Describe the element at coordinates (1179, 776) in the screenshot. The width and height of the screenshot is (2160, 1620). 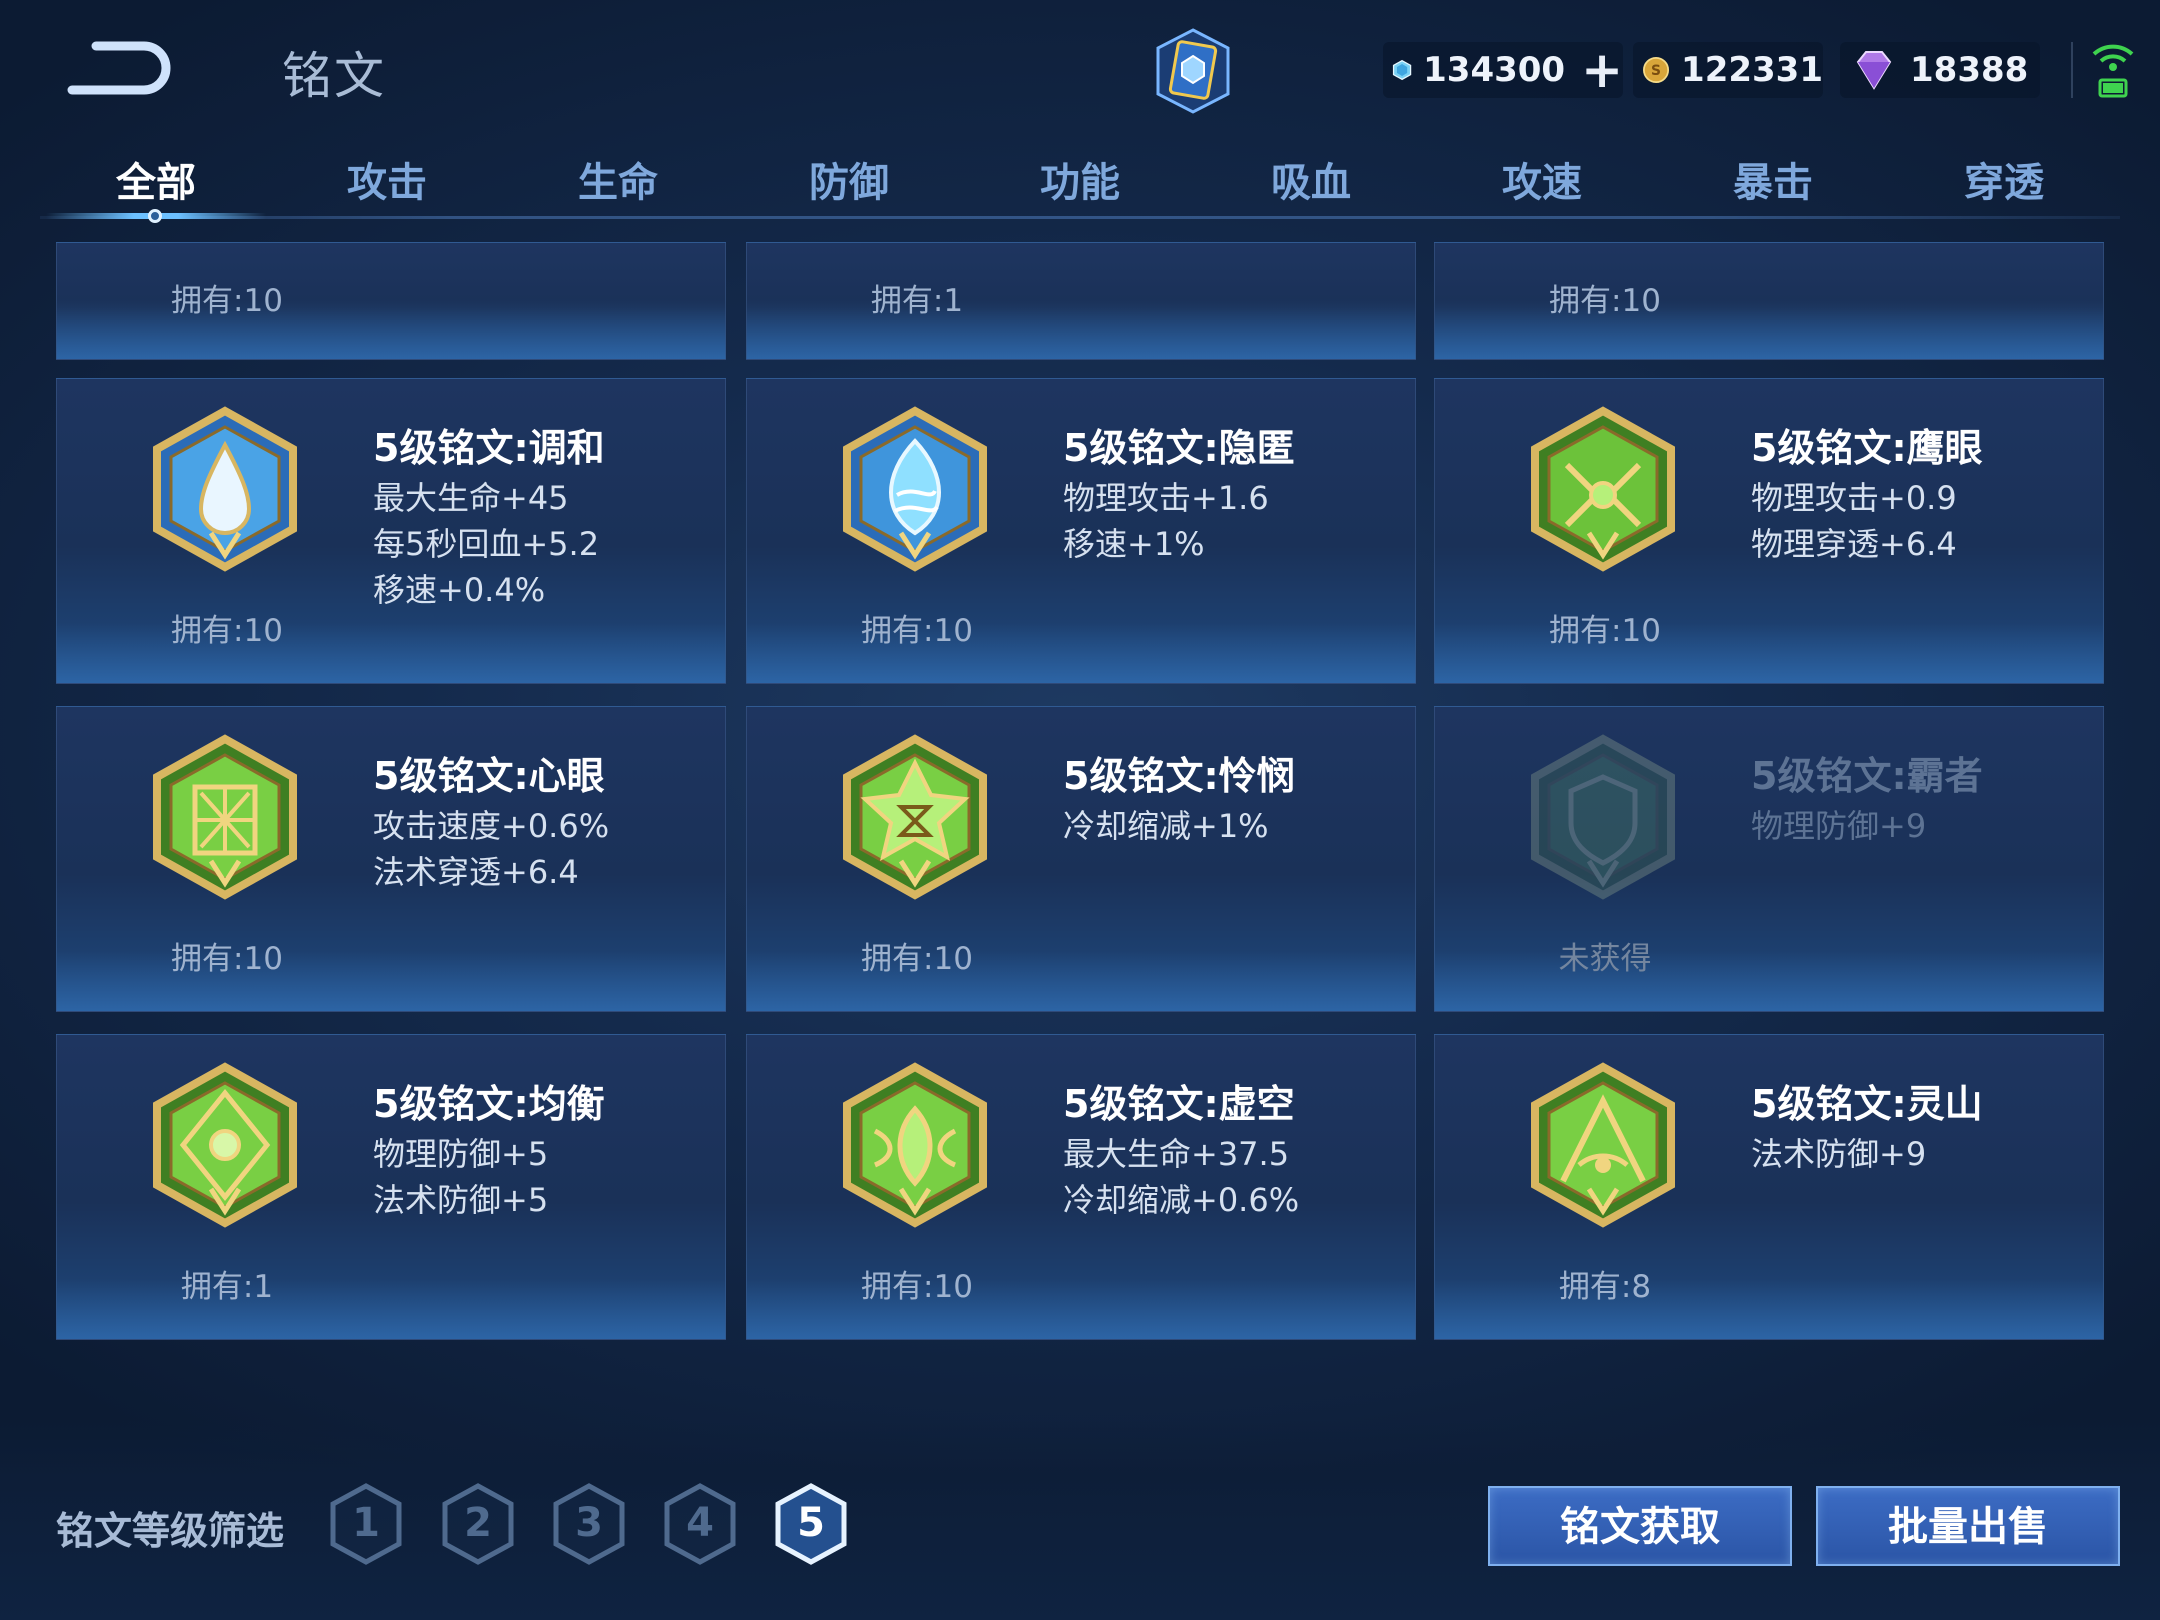
I see `rune-name: 5级铭文:怜悯` at that location.